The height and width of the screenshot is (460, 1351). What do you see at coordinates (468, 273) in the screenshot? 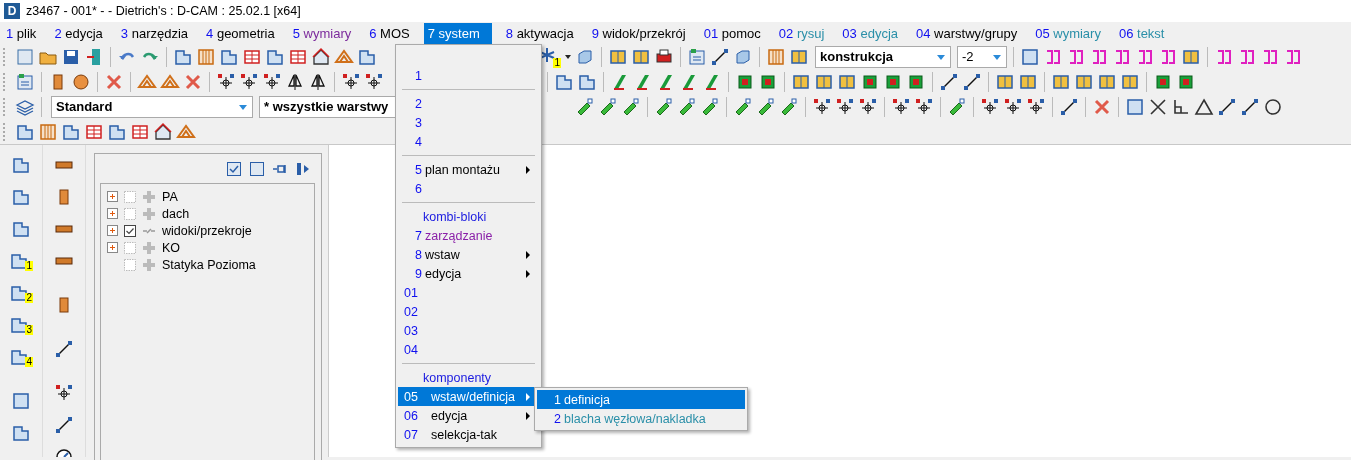
I see `menu-item: 9 edycja` at bounding box center [468, 273].